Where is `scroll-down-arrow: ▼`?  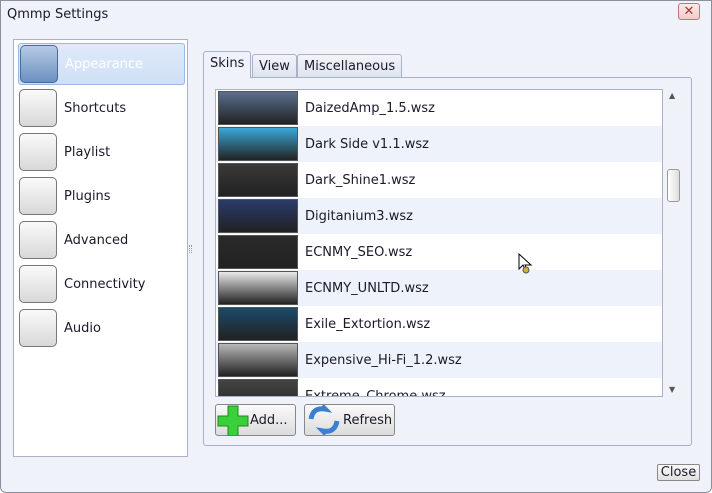
scroll-down-arrow: ▼ is located at coordinates (672, 389).